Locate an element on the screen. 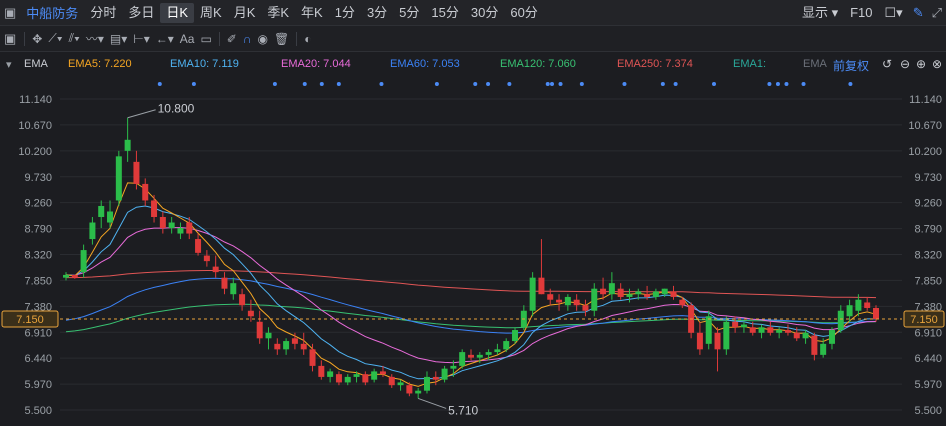 This screenshot has width=946, height=426. tab-period: 3分 is located at coordinates (377, 13).